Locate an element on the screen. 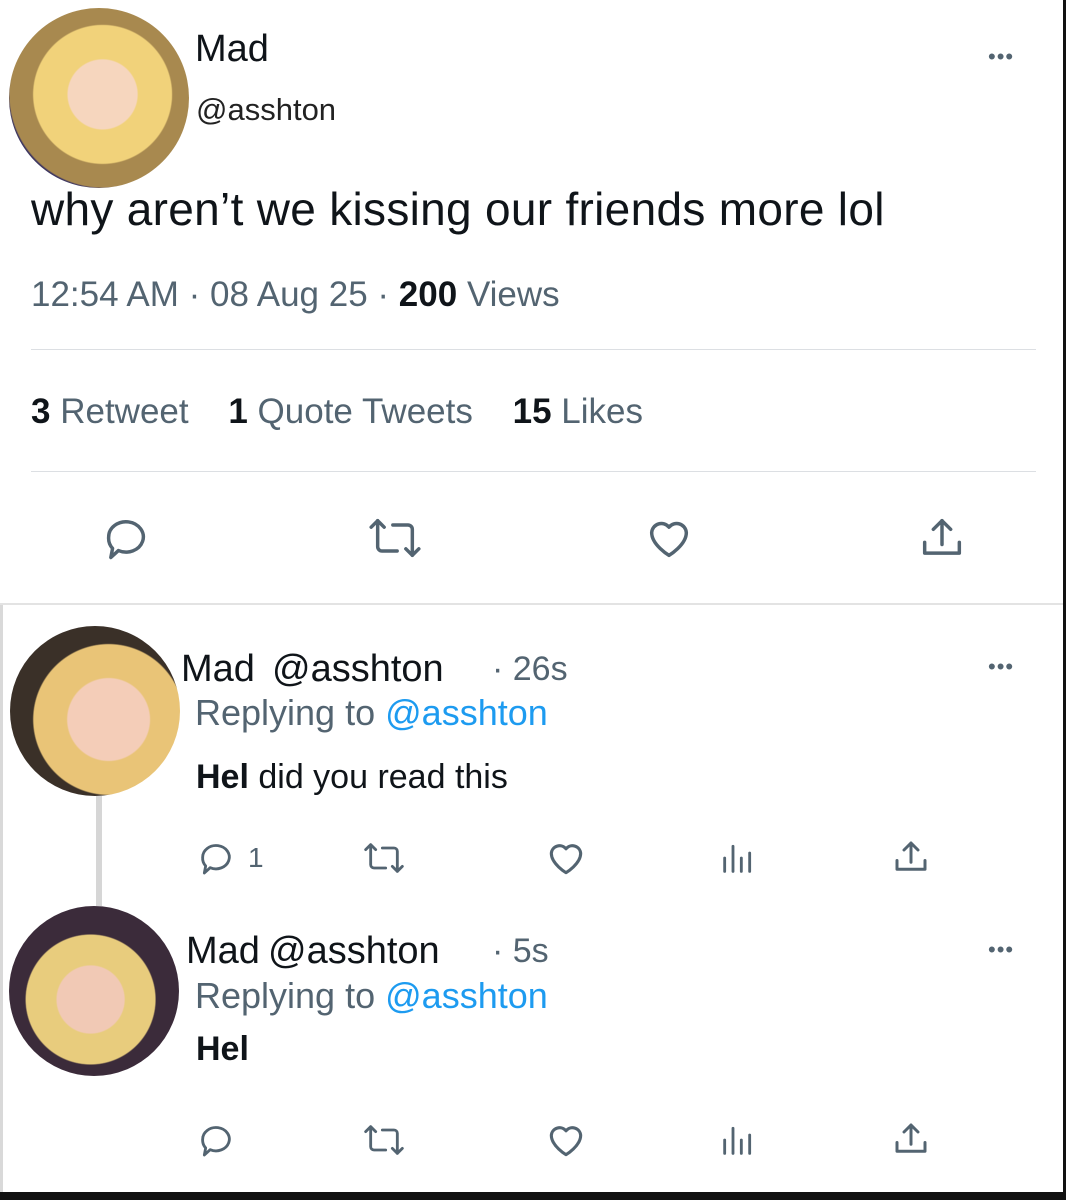  main-tweet-meta: 12:54 AM · 08 Aug 25 · 200 Views is located at coordinates (295, 295).